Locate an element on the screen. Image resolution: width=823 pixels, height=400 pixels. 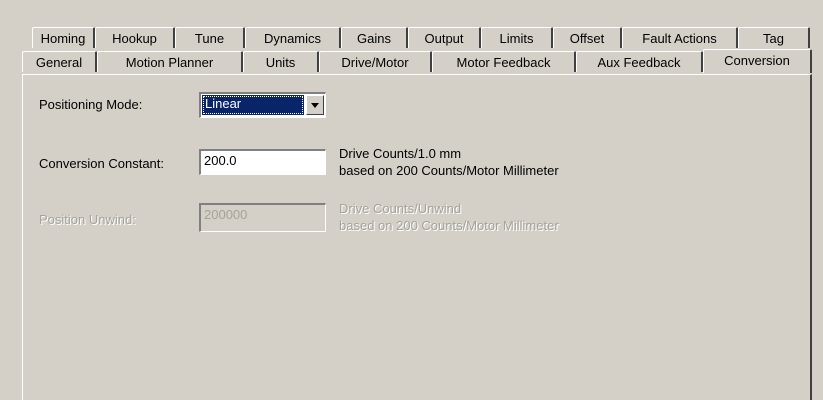
tab-fault-actions-label: Fault Actions is located at coordinates (679, 38).